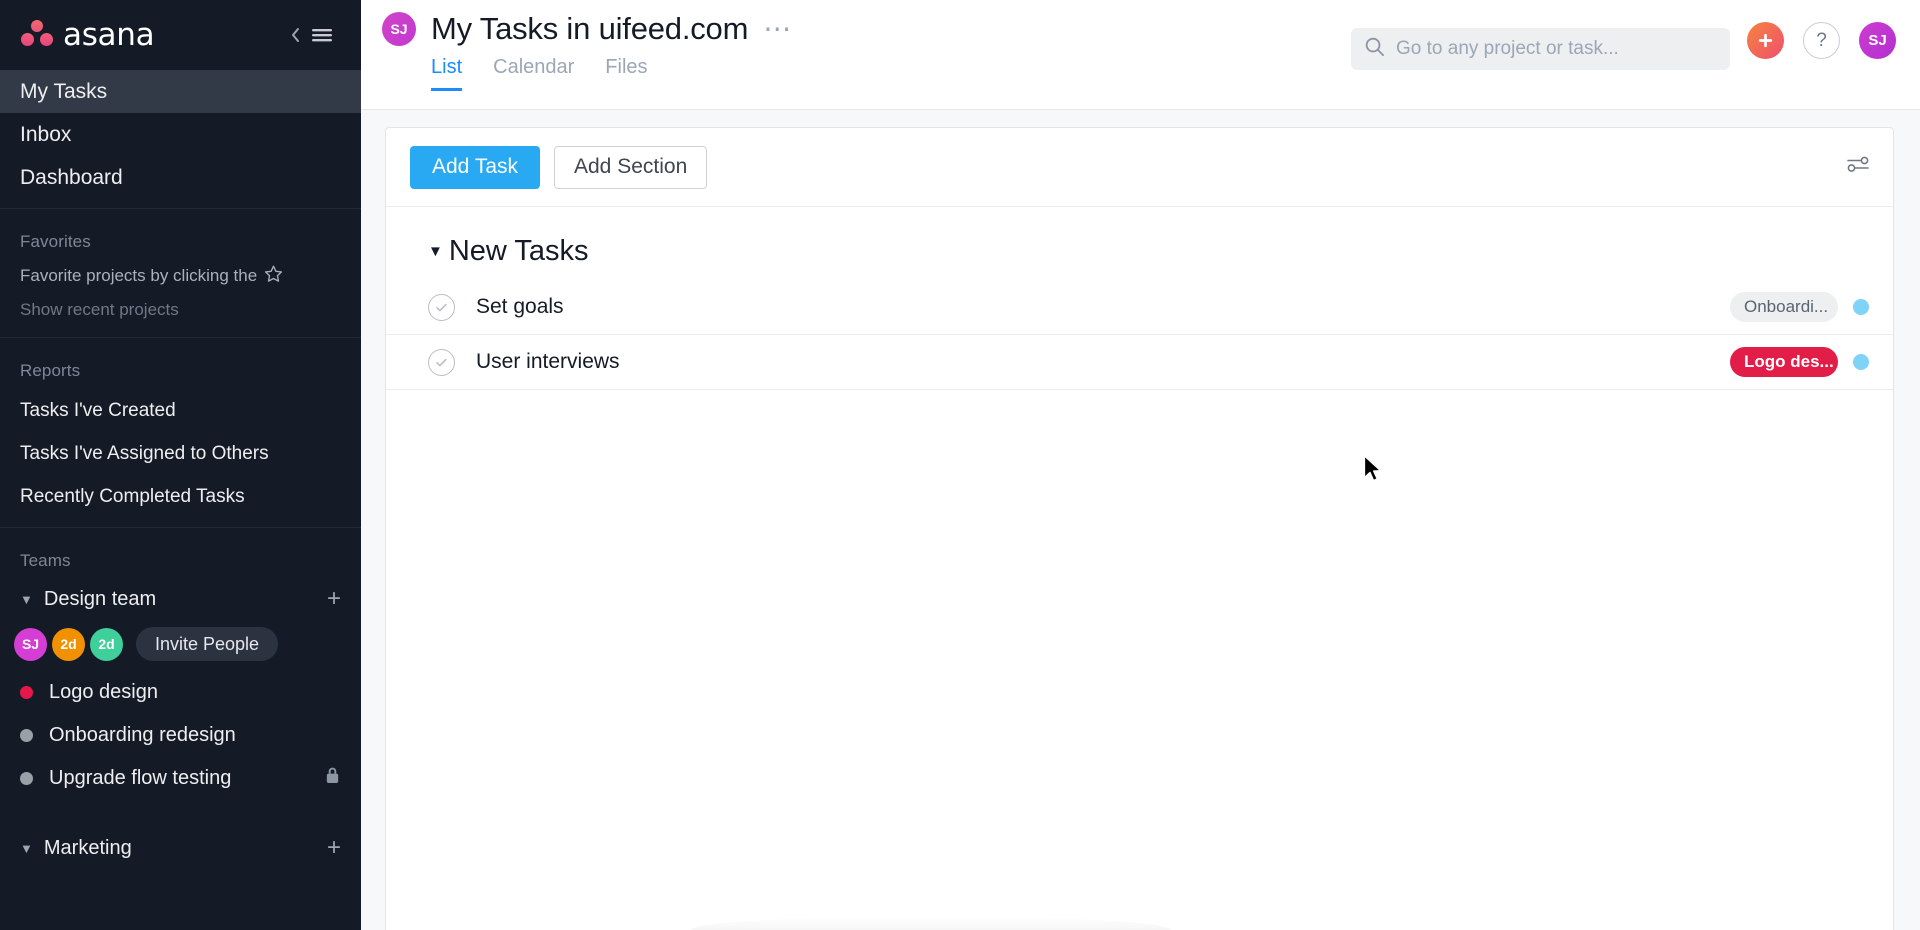  Describe the element at coordinates (37, 35) in the screenshot. I see `asana-logo-icon` at that location.